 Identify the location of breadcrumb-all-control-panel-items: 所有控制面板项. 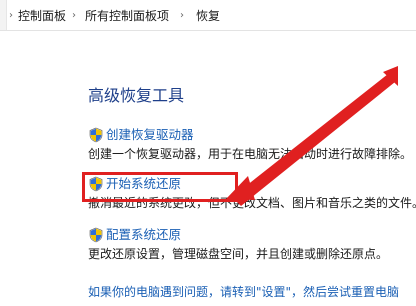
(127, 16).